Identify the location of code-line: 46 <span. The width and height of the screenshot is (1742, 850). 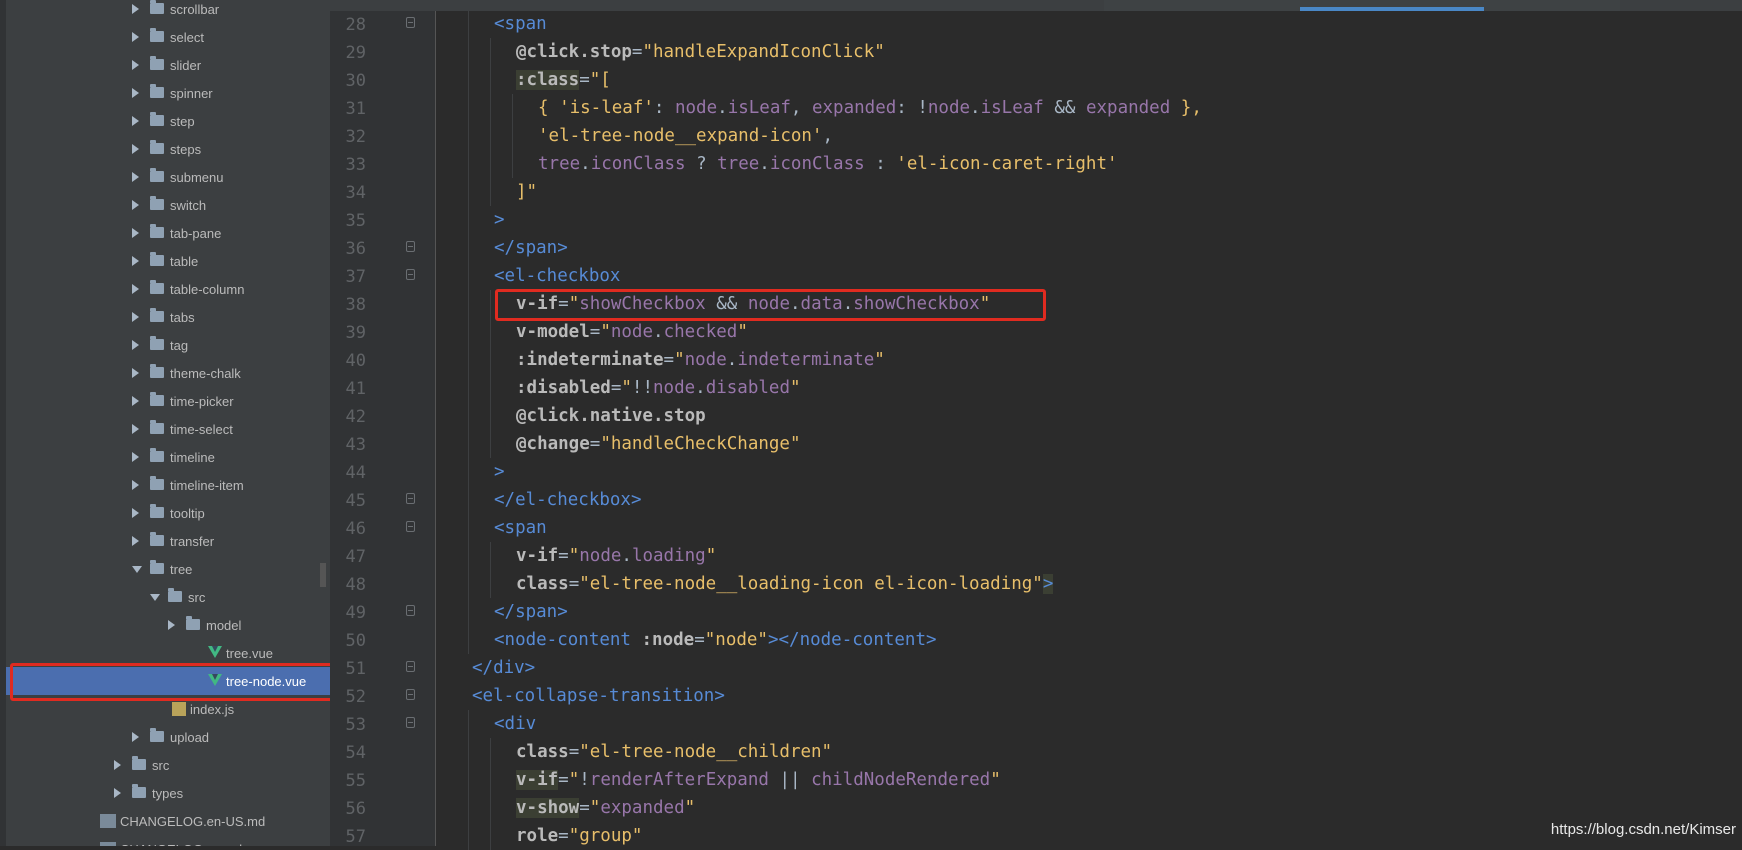
(1036, 528).